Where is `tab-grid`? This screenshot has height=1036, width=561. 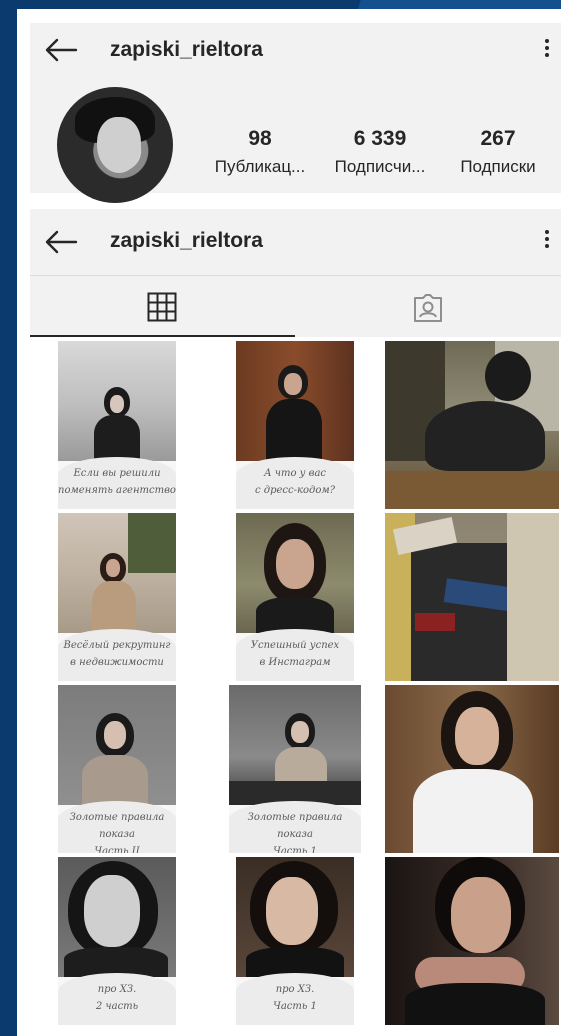 tab-grid is located at coordinates (162, 306).